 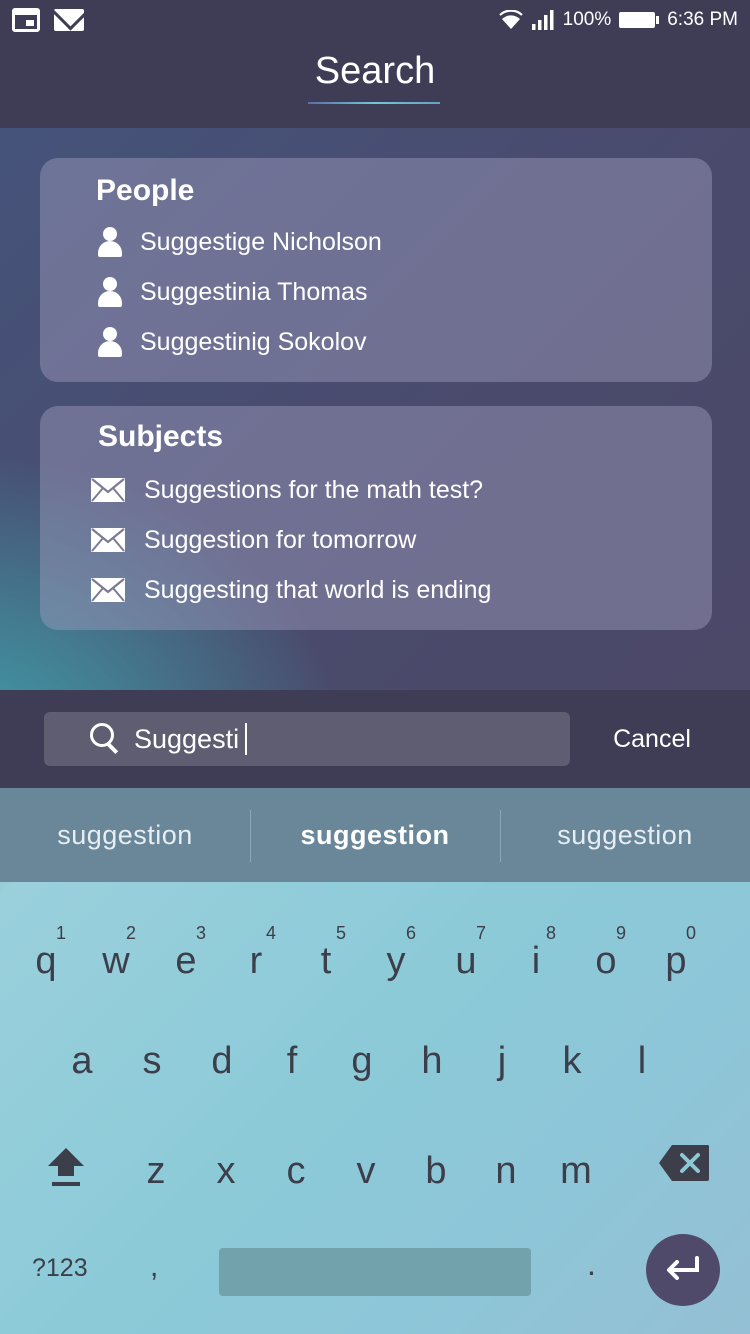 I want to click on suggestion-strip: suggestion suggestion suggestion, so click(x=375, y=835).